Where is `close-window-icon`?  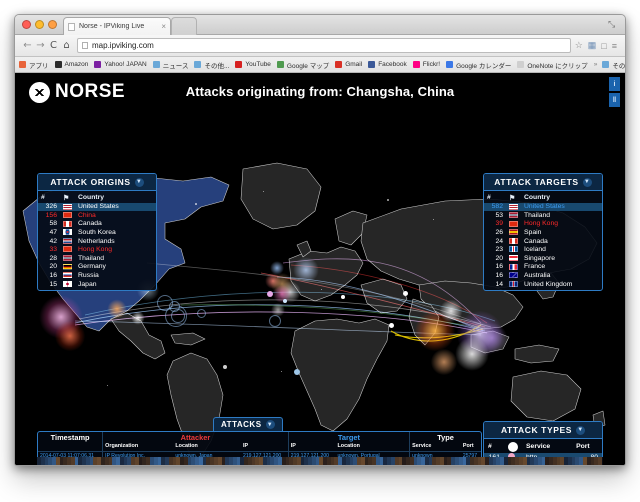 close-window-icon is located at coordinates (26, 24).